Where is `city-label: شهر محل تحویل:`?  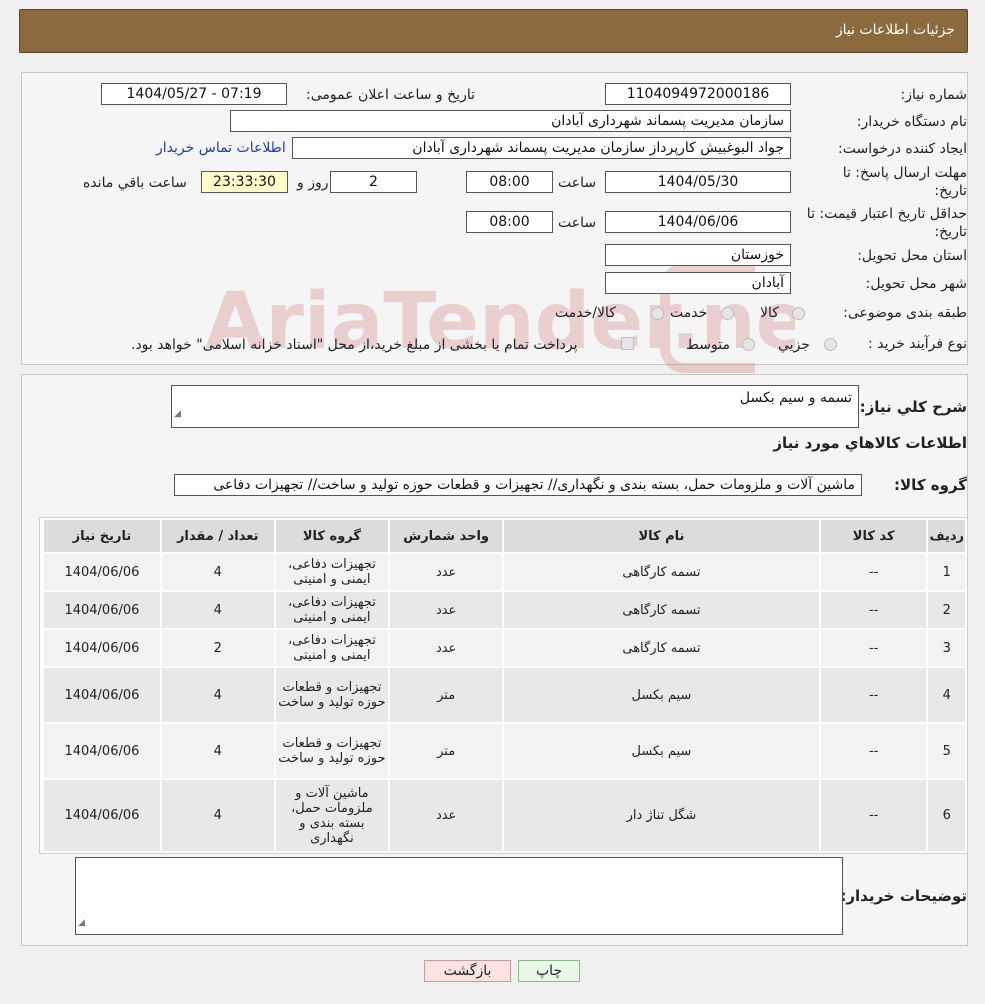 city-label: شهر محل تحویل: is located at coordinates (916, 284).